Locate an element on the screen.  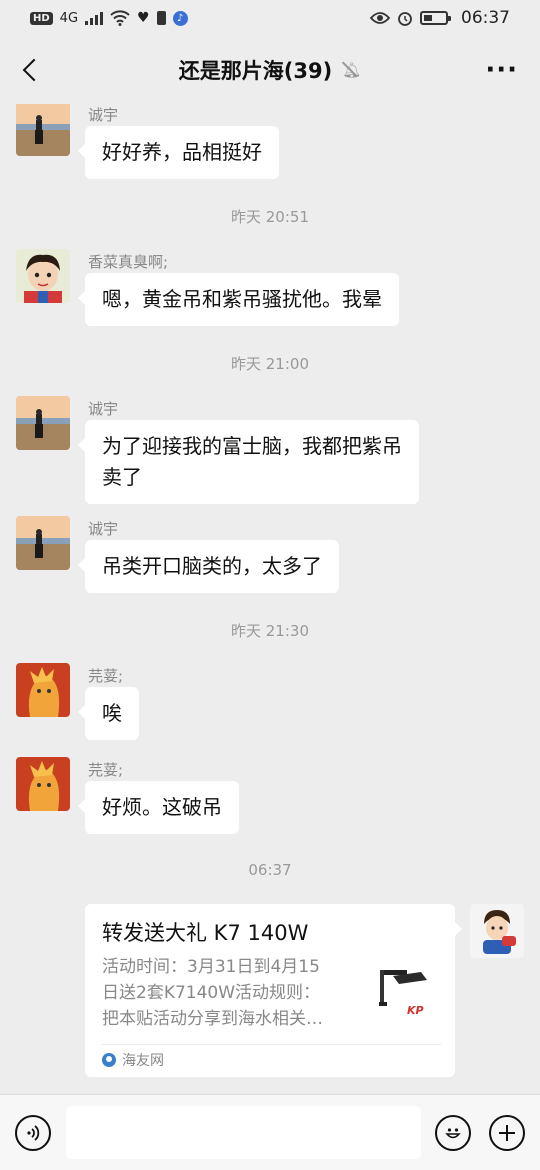
notification-icon is located at coordinates (161, 18).